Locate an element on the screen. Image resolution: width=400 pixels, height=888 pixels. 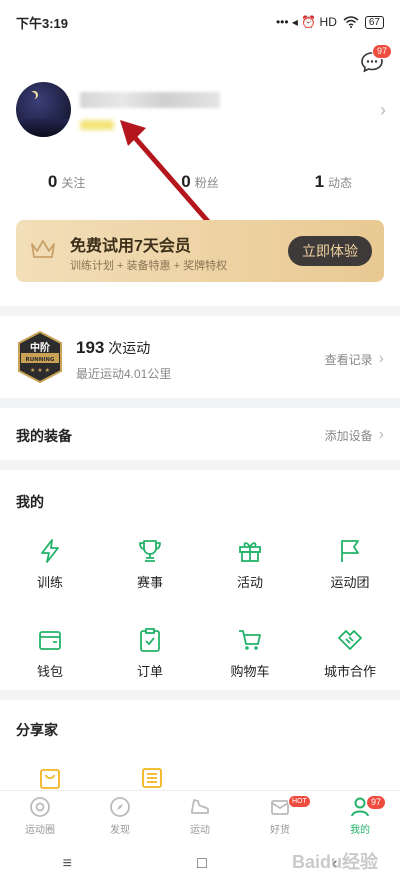
sport-count: 193 次运动 is located at coordinates (113, 348).